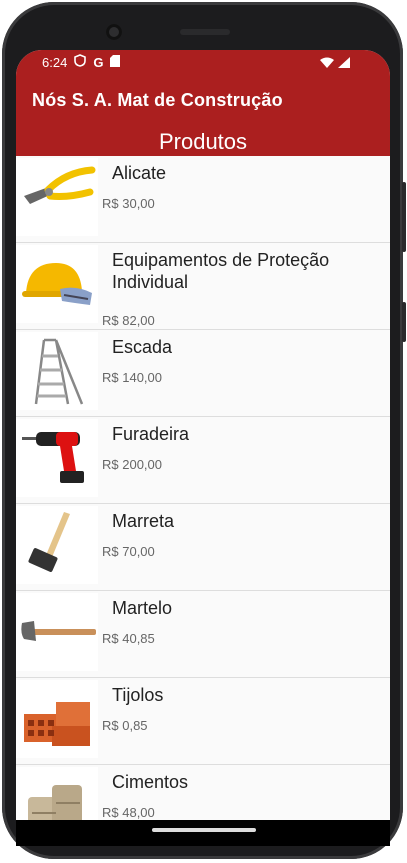  I want to click on product-price: R$ 140,00, so click(132, 377).